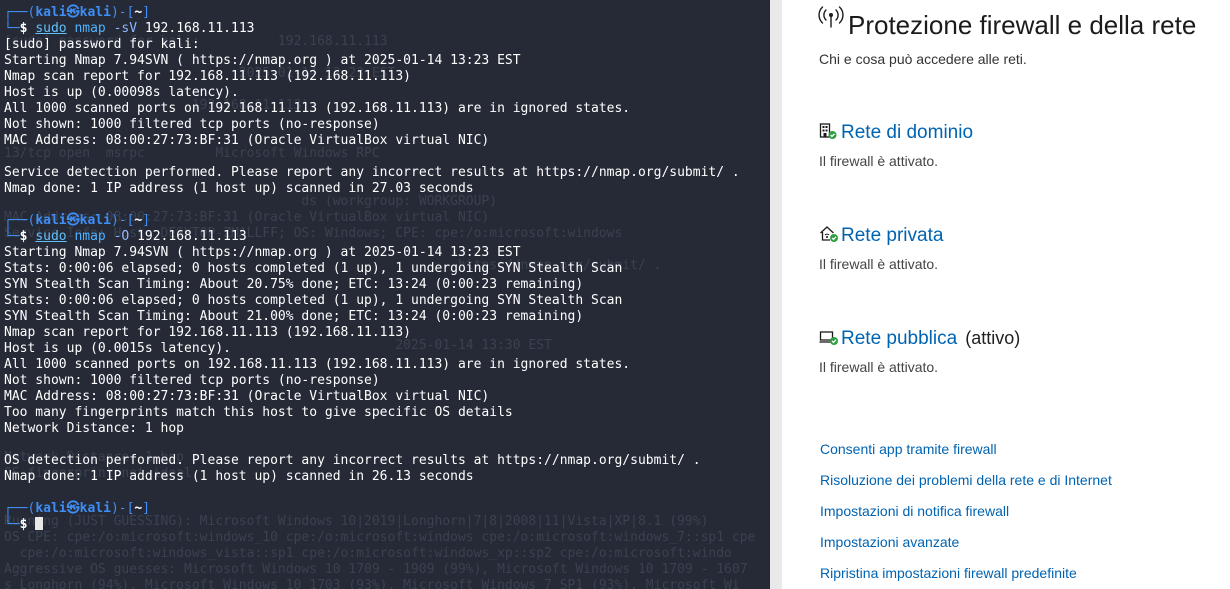  I want to click on page-title: Protezione firewall e della rete, so click(1022, 25).